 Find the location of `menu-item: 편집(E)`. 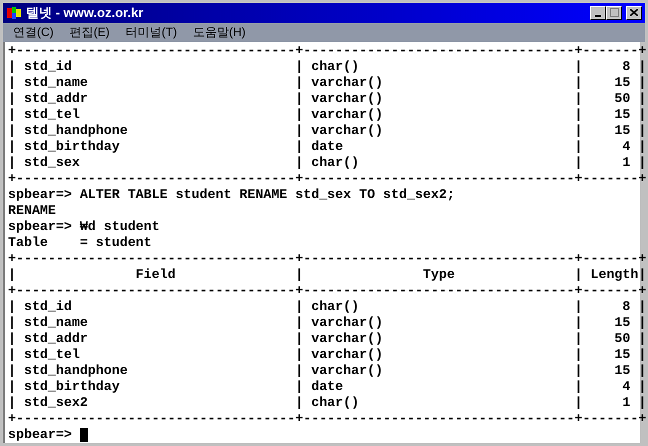

menu-item: 편집(E) is located at coordinates (90, 32).